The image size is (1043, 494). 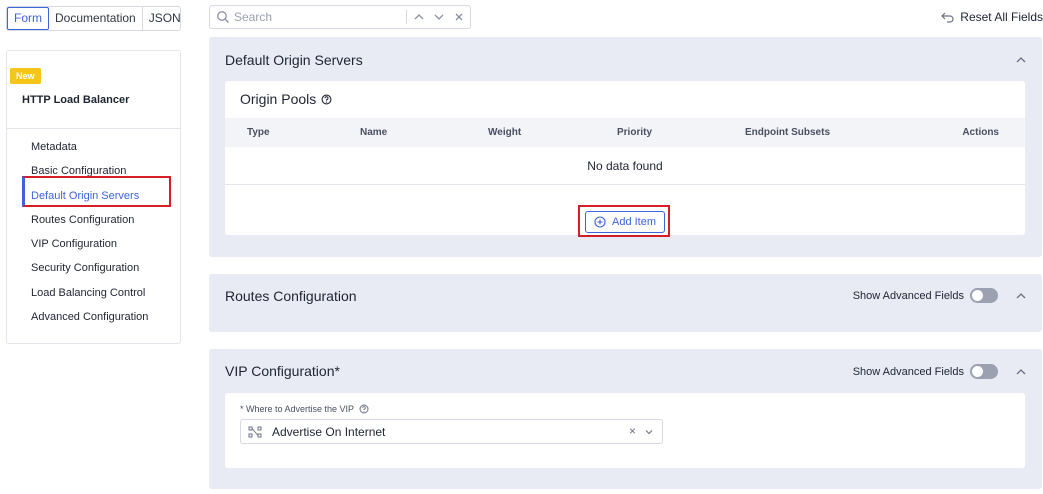 What do you see at coordinates (314, 17) in the screenshot?
I see `search-input` at bounding box center [314, 17].